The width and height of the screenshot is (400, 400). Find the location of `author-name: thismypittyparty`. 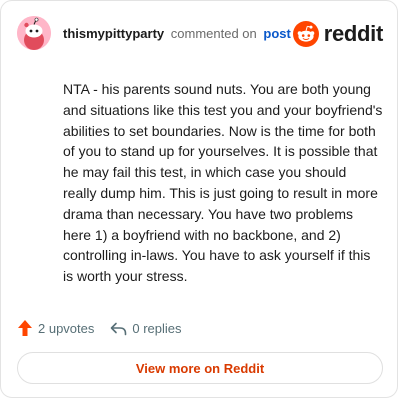

author-name: thismypittyparty is located at coordinates (113, 33).